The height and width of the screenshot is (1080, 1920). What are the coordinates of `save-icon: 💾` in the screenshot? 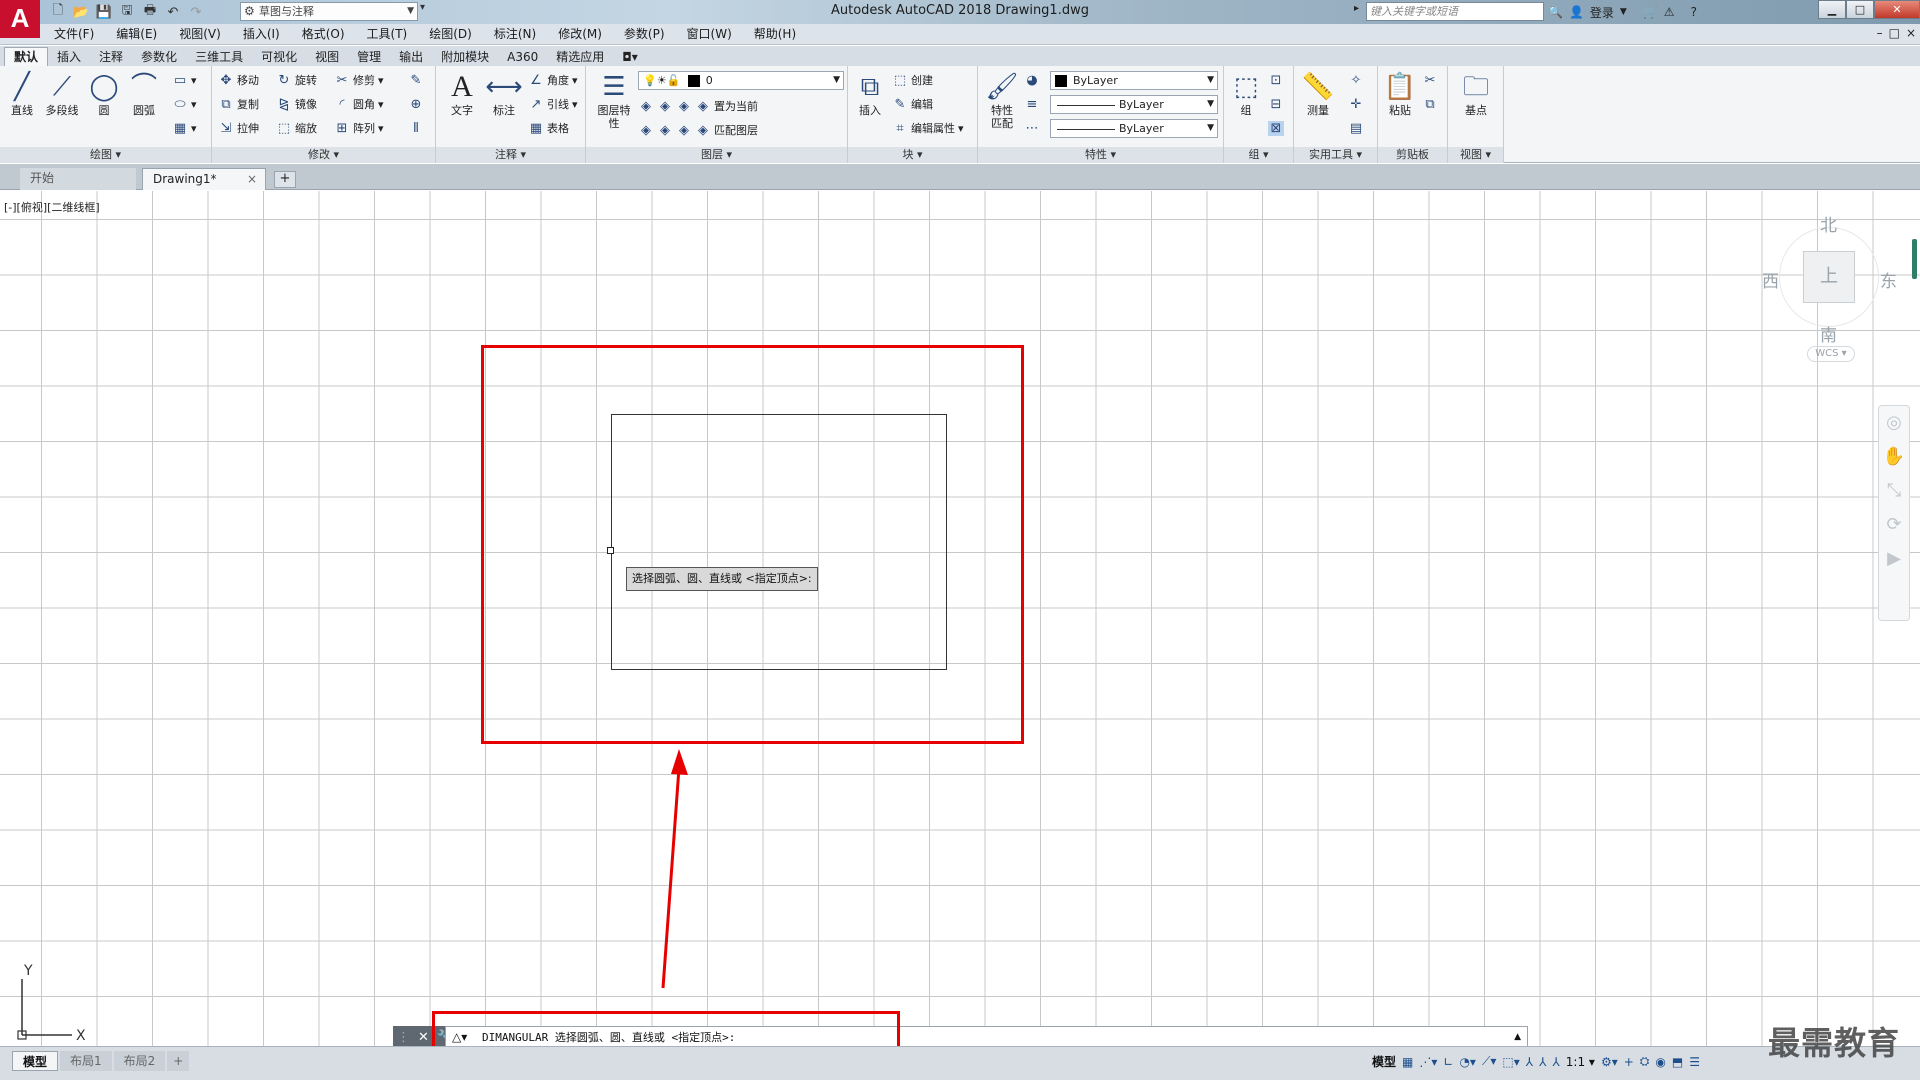 It's located at (104, 12).